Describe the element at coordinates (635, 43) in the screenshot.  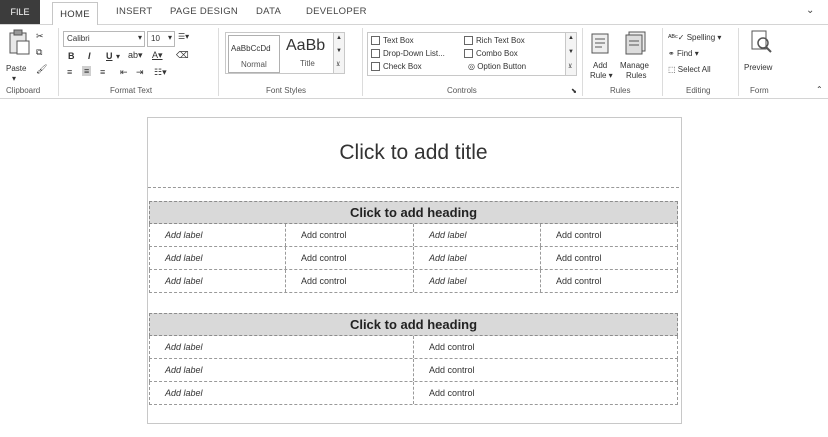
I see `manage-rules-icon` at that location.